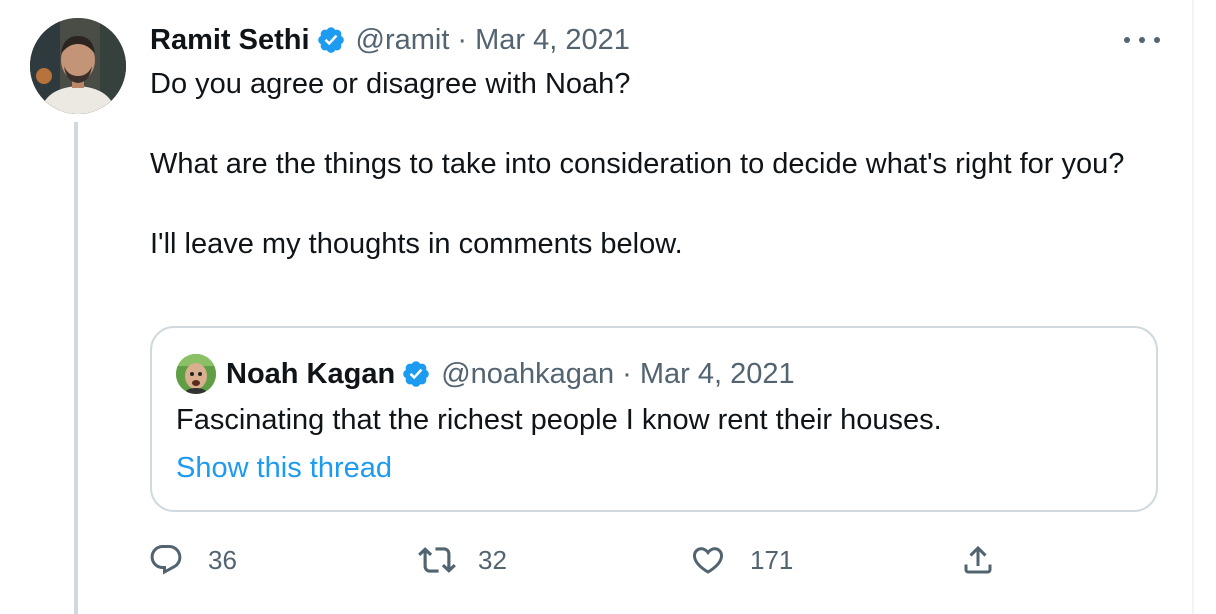 The image size is (1216, 614). I want to click on quoted-tweet-header: Noah Kagan @noahkagan · Mar 4, 2021, so click(485, 374).